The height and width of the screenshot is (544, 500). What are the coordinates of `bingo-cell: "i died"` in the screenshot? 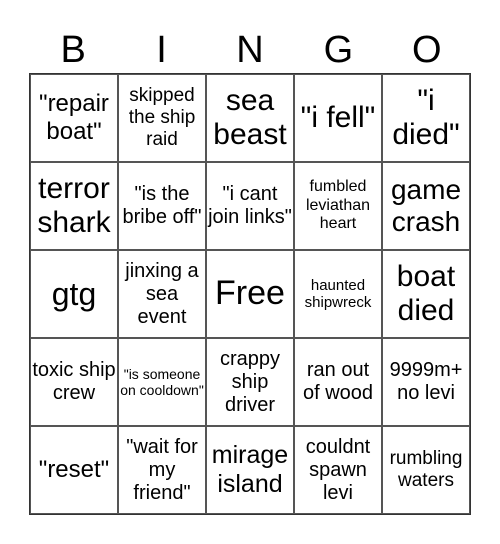 It's located at (426, 118).